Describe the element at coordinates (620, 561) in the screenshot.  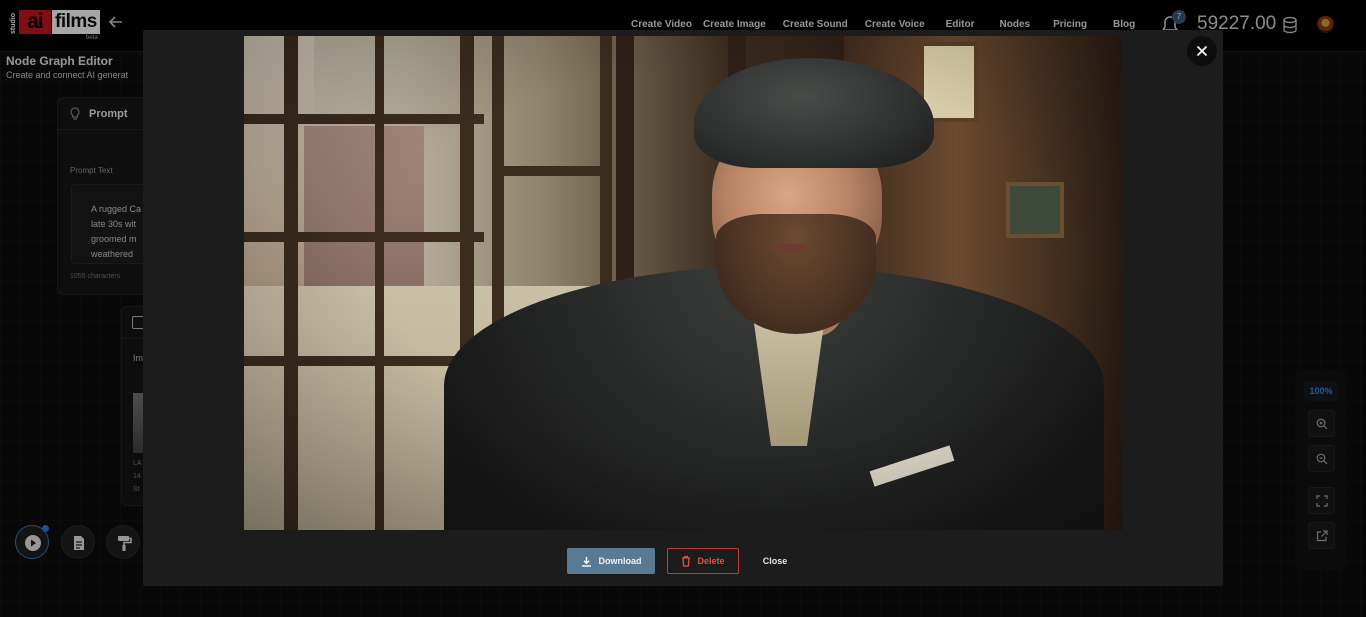
I see `download-label: Download` at that location.